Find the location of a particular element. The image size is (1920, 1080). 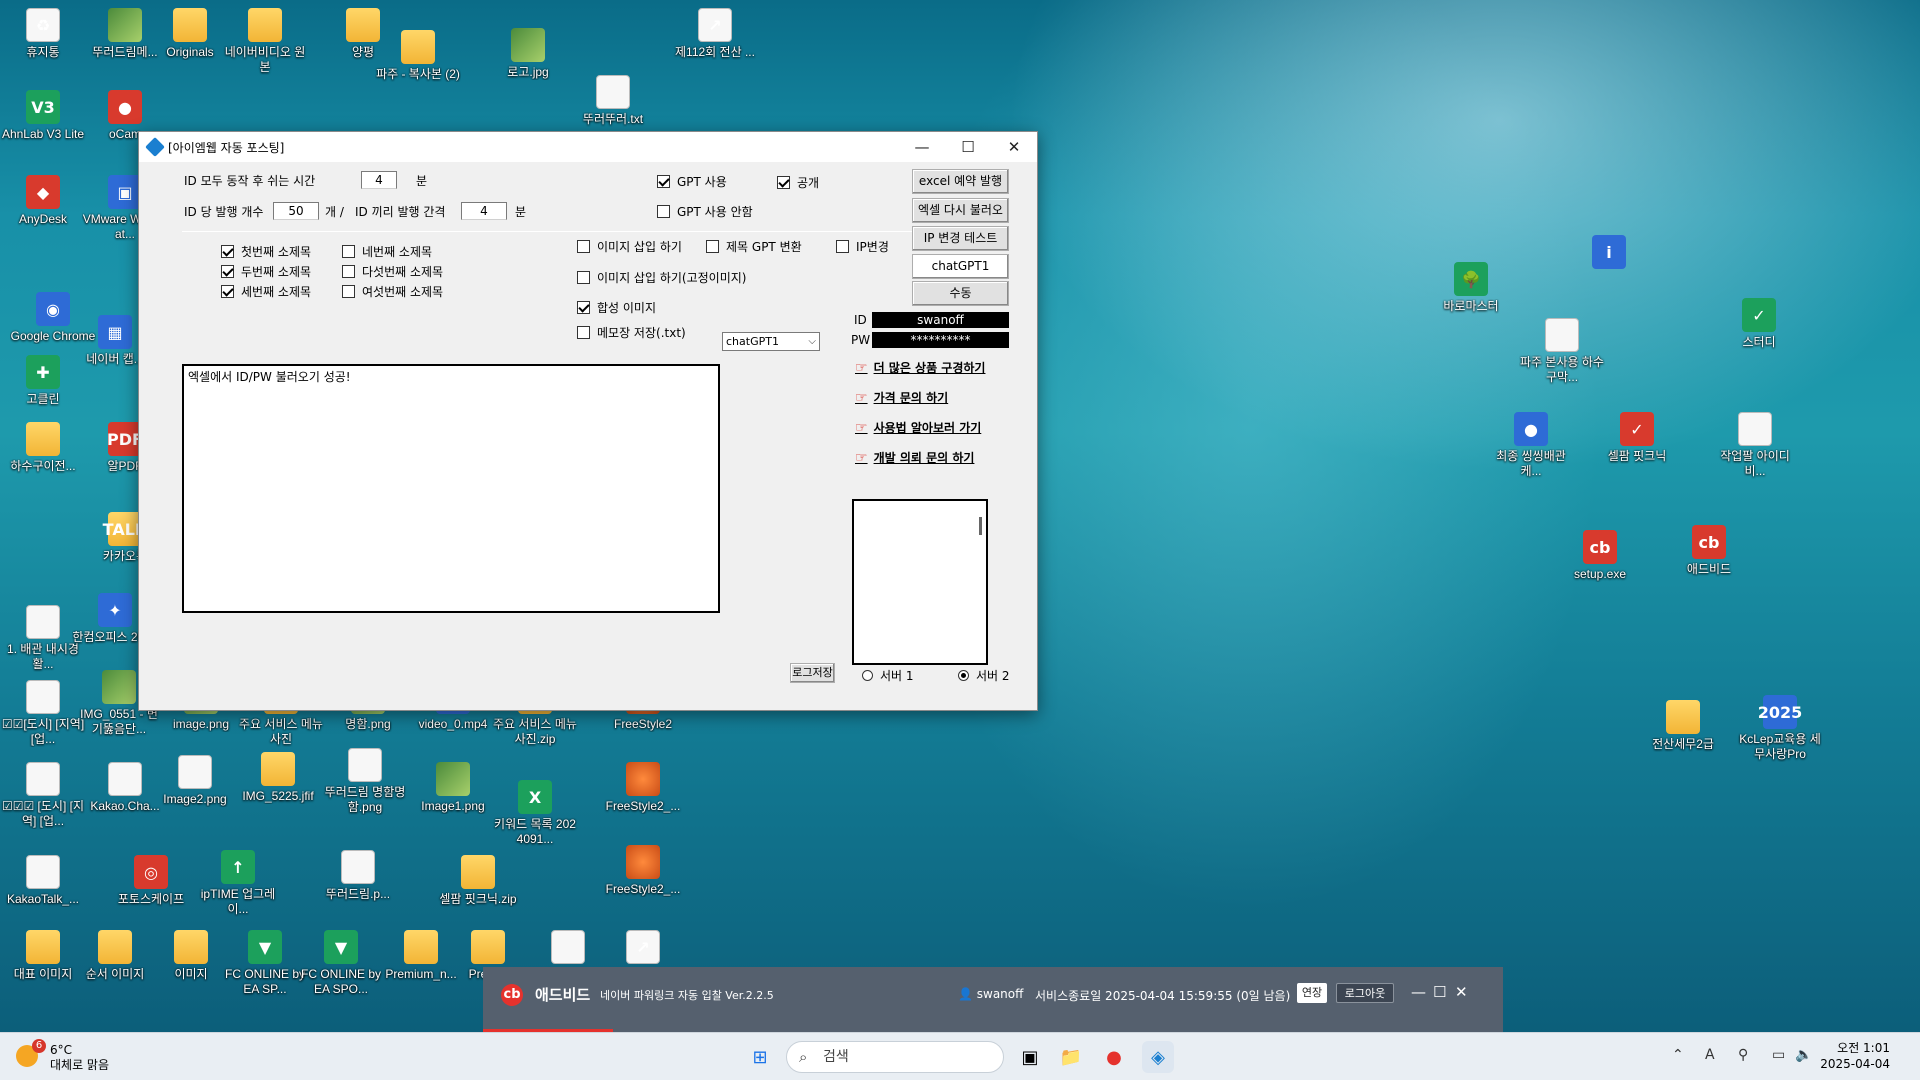

desktop-icon: IMG_5225.jfif is located at coordinates (278, 778).